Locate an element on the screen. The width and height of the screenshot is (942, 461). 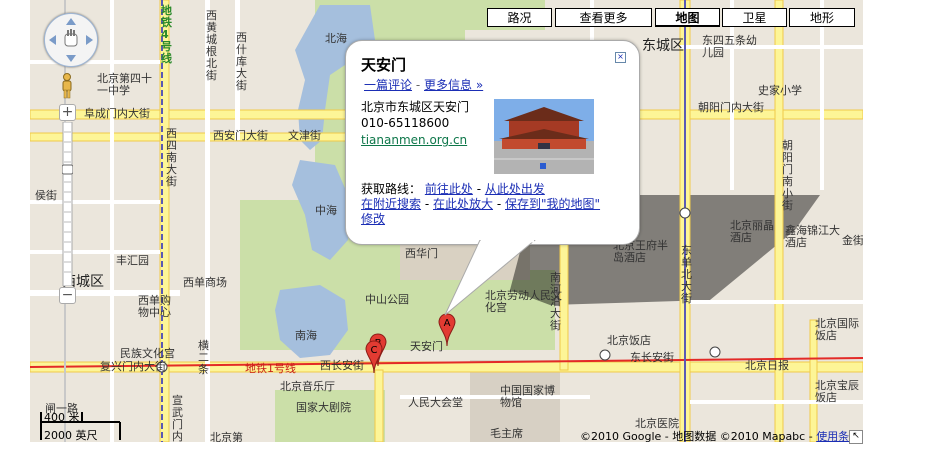
hand-icon is located at coordinates (71, 38).